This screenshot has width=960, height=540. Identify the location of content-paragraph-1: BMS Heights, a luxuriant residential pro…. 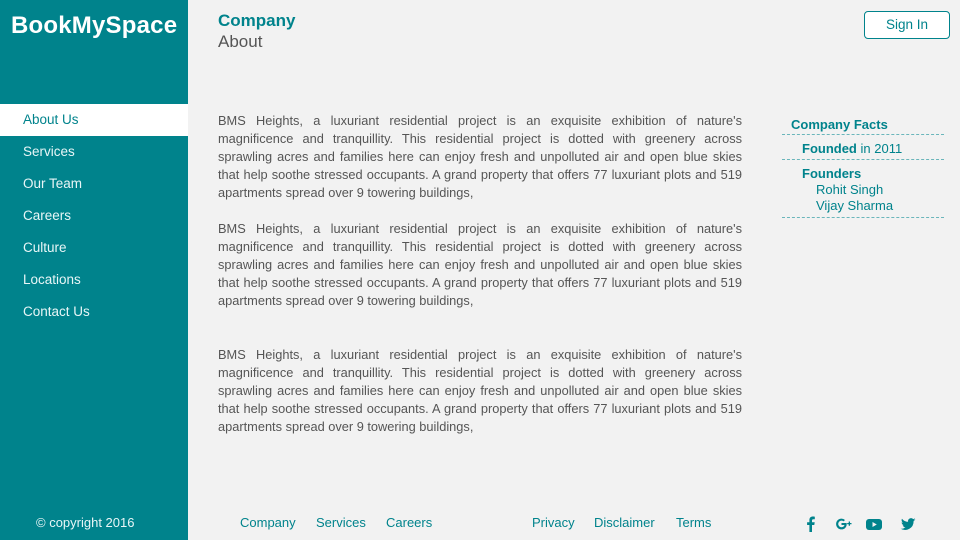
(480, 156).